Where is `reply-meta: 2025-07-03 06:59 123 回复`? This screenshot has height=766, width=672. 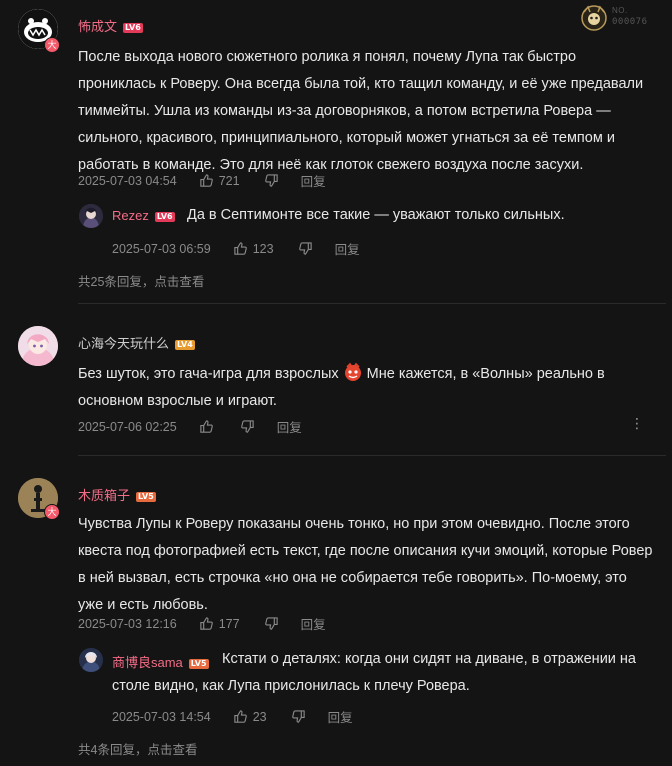 reply-meta: 2025-07-03 06:59 123 回复 is located at coordinates (236, 248).